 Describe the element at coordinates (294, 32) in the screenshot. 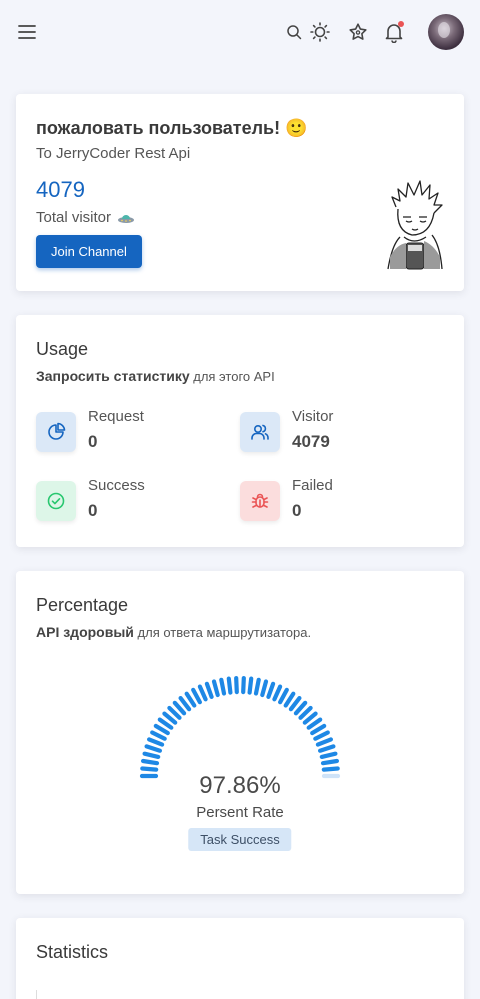

I see `search-icon` at that location.